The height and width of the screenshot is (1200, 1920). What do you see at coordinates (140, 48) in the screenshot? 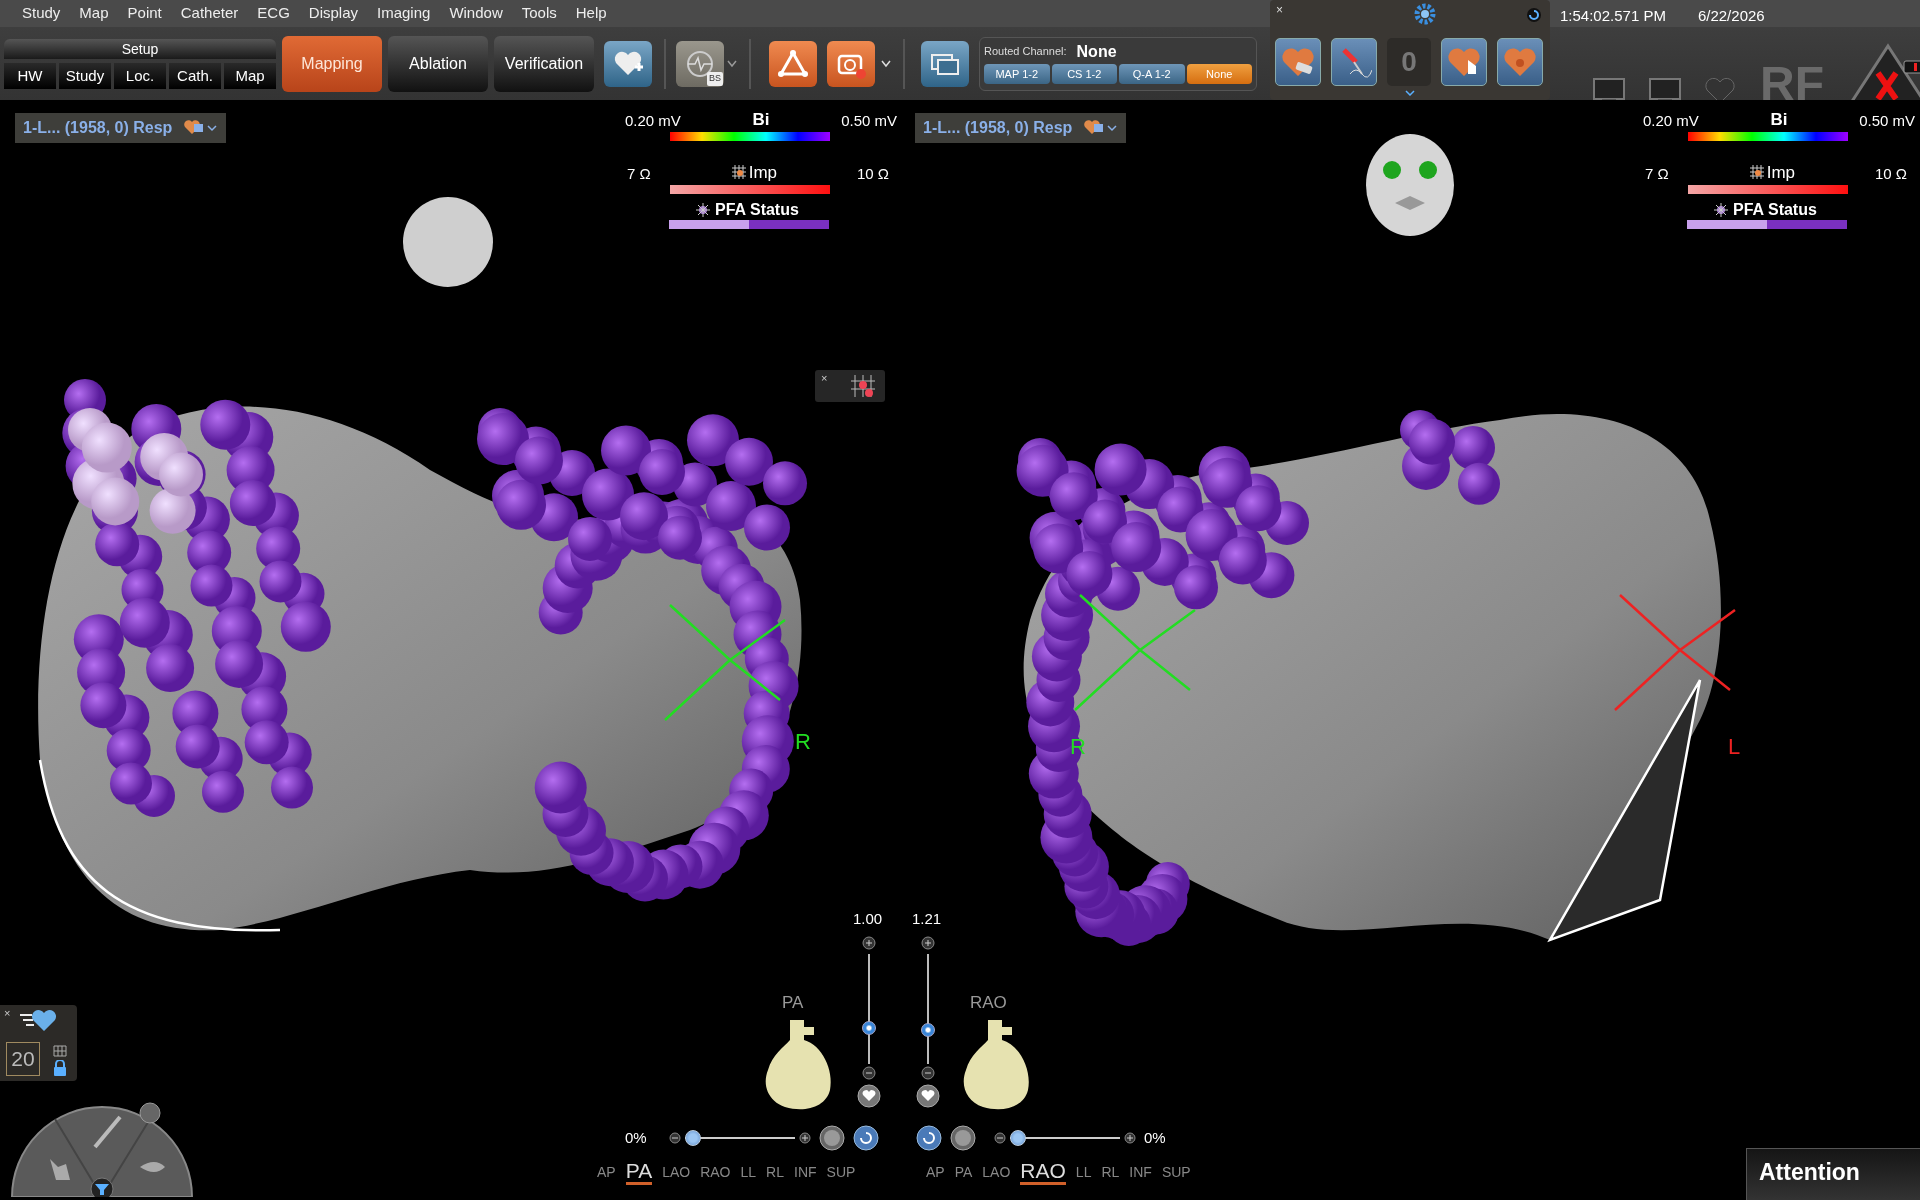
I see `setup-tab: Setup` at bounding box center [140, 48].